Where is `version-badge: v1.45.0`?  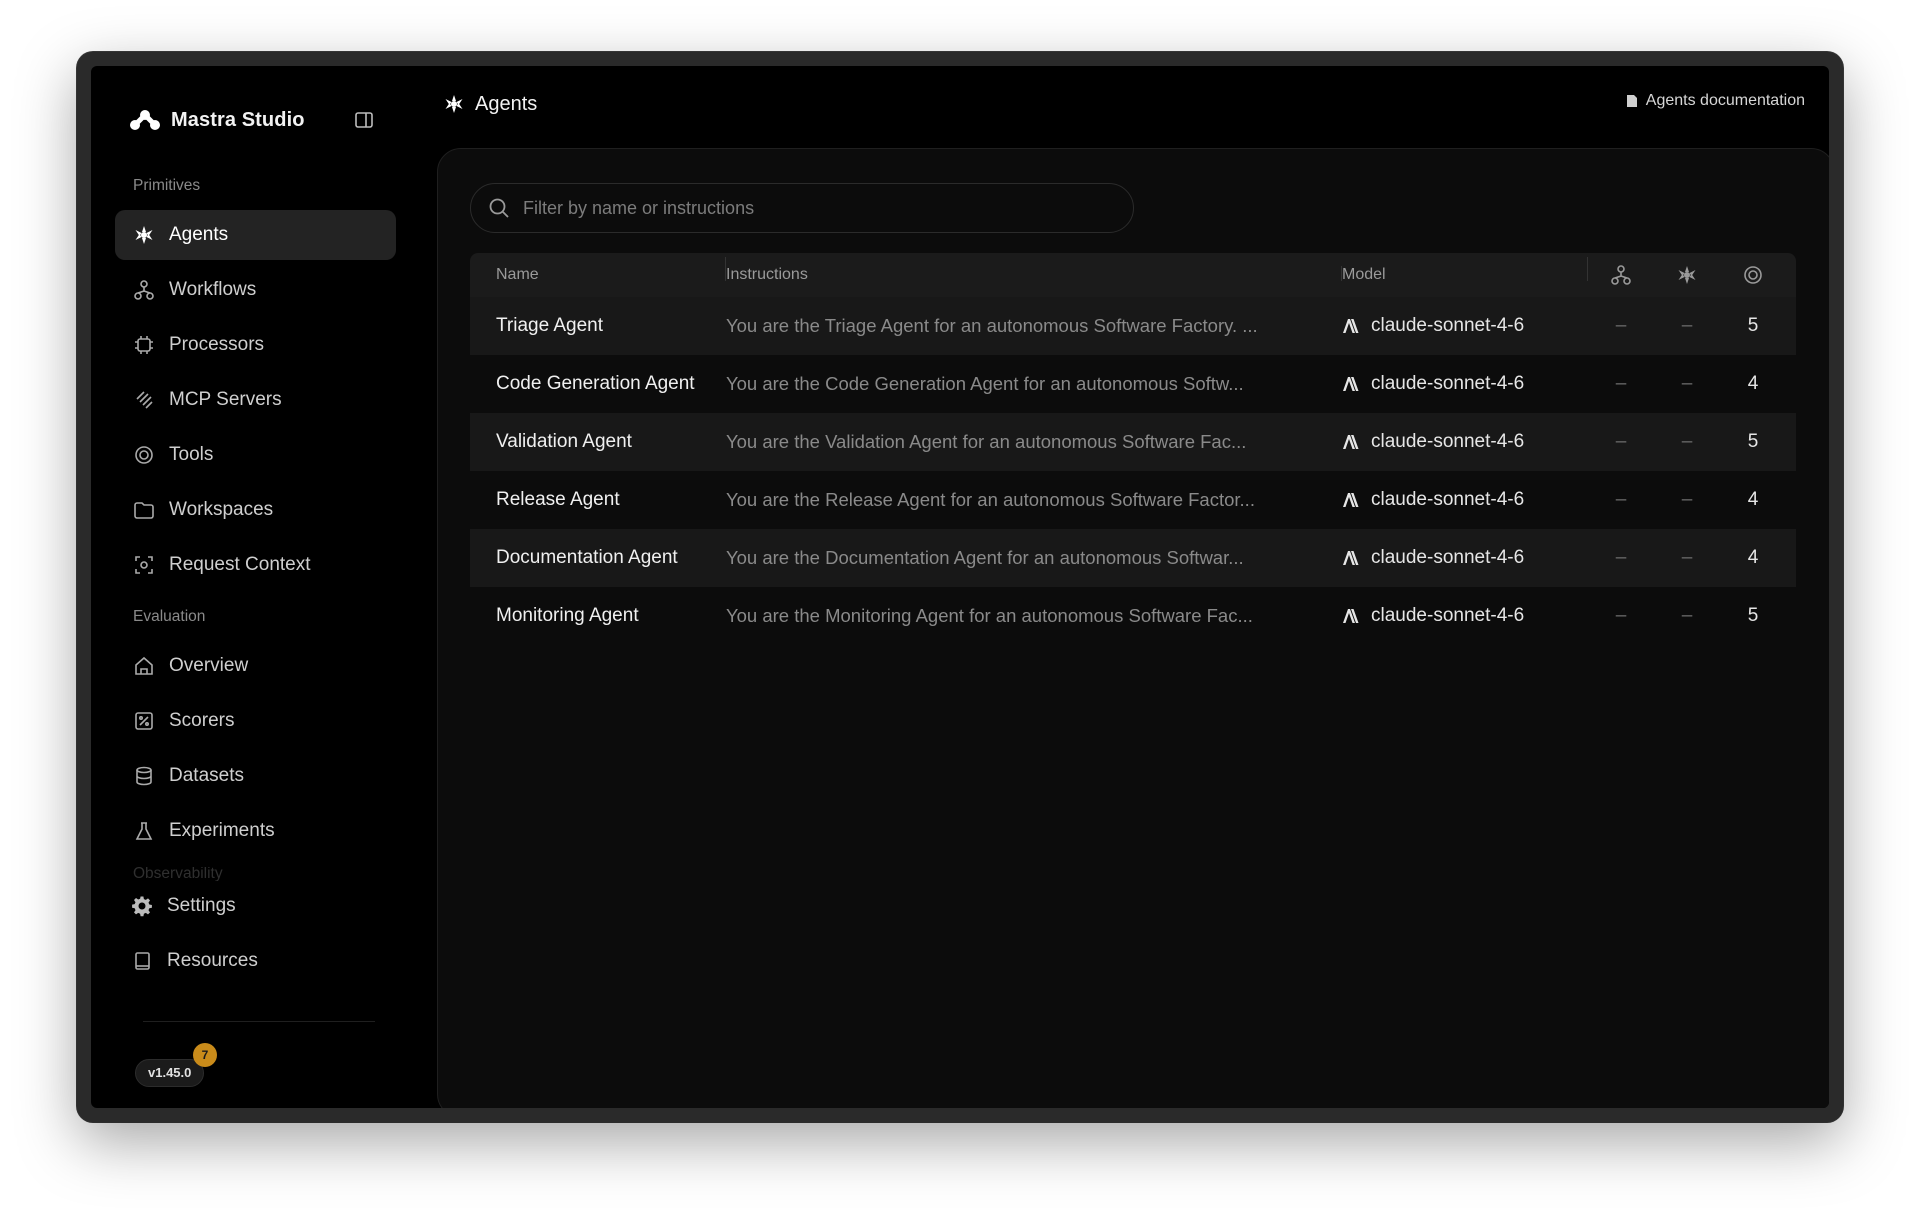
version-badge: v1.45.0 is located at coordinates (170, 1073).